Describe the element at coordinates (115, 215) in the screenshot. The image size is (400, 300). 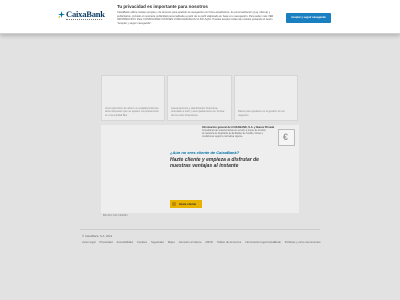
I see `legal-code: BG 012 1.02 12/2021` at that location.